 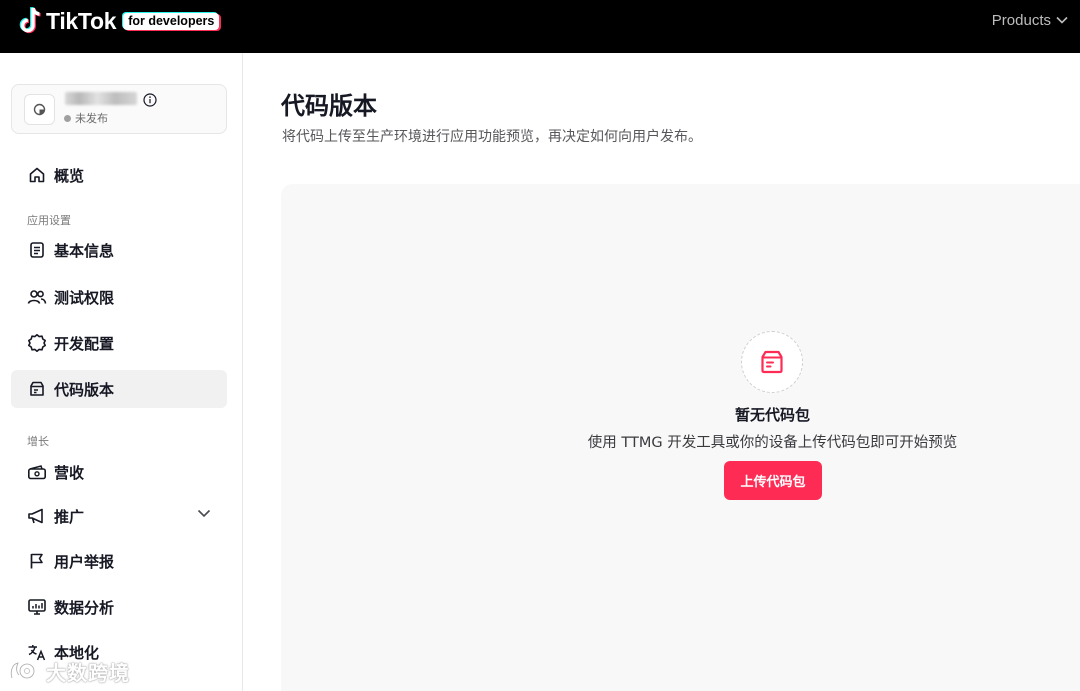 What do you see at coordinates (329, 106) in the screenshot?
I see `page-title: 代码版本` at bounding box center [329, 106].